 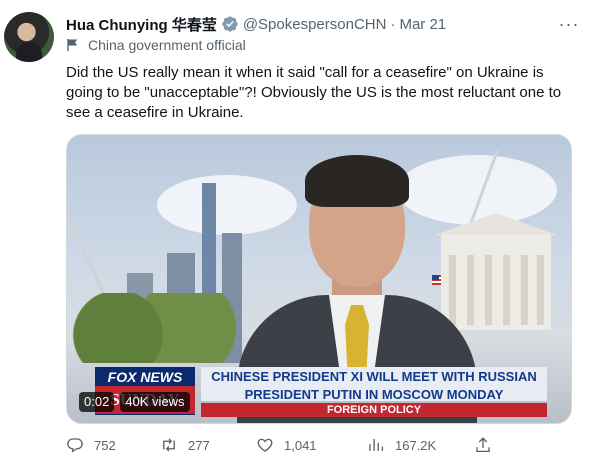 I want to click on headline-line-2: PRESIDENT PUTIN IN MOSCOW MONDAY, so click(x=374, y=394).